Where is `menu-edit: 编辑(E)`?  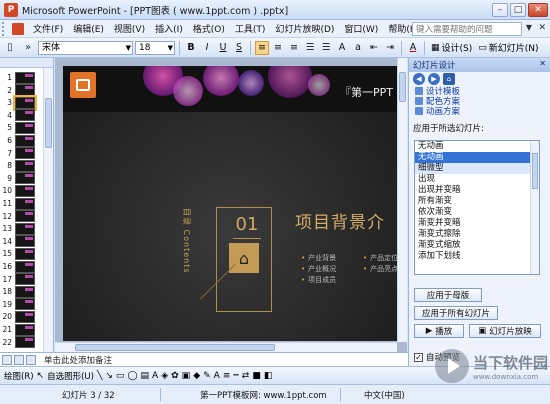
menu-edit: 编辑(E) is located at coordinates (88, 28).